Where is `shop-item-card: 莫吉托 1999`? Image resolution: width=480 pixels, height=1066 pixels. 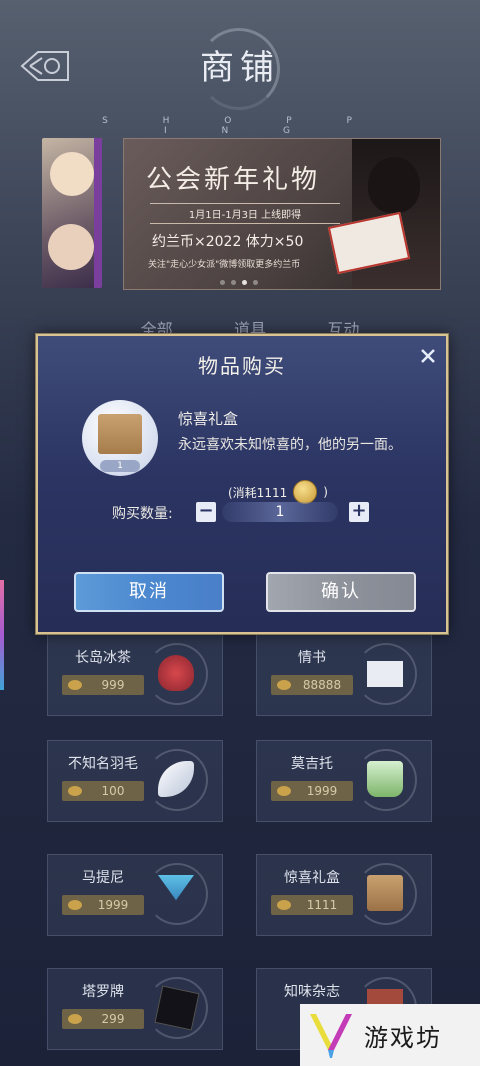
shop-item-card: 莫吉托 1999 is located at coordinates (344, 781).